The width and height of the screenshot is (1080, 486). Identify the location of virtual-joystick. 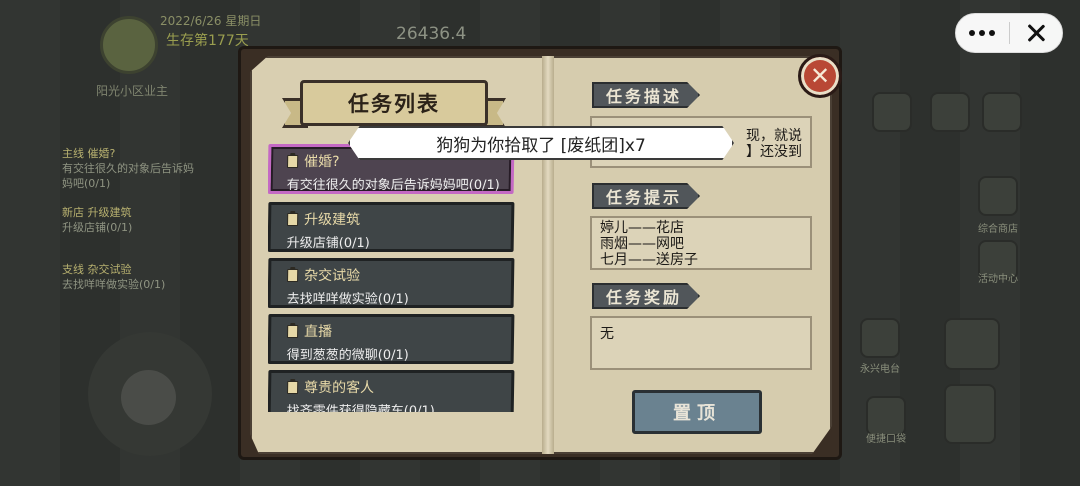
(150, 394).